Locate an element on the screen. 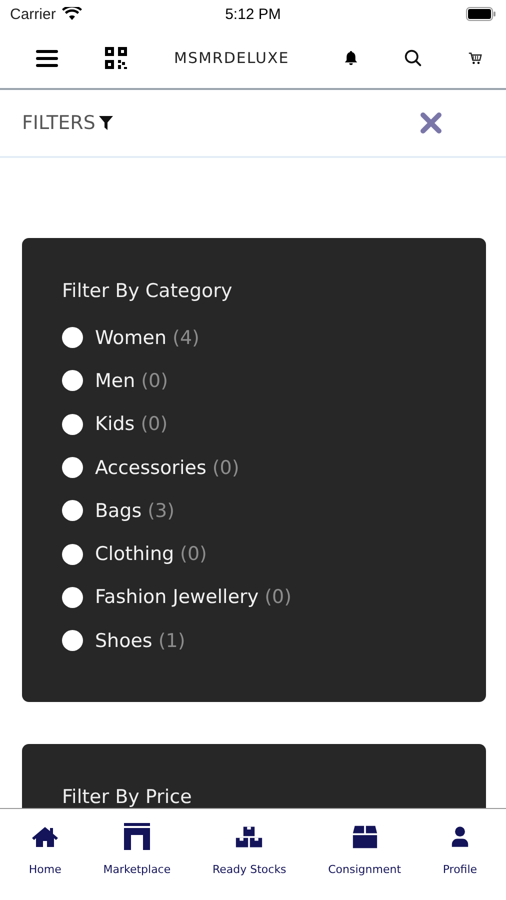 This screenshot has height=900, width=506. category-label: Accessories is located at coordinates (150, 467).